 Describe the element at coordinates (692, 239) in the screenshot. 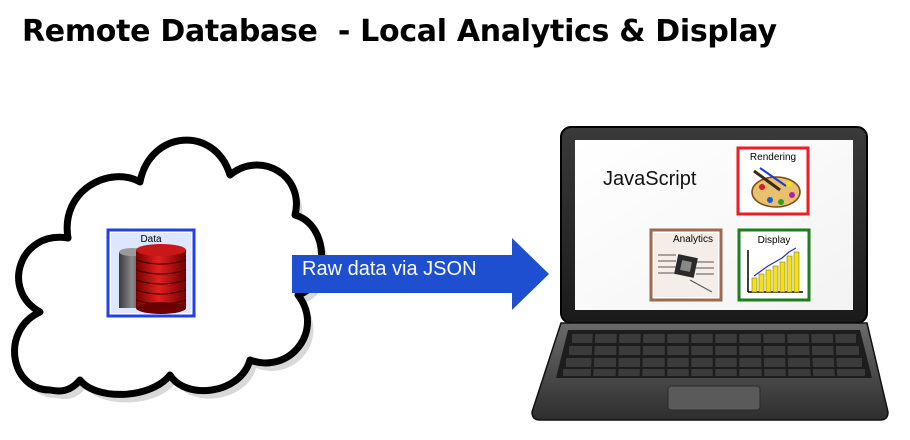

I see `analytics-tile-label: Analytics` at that location.